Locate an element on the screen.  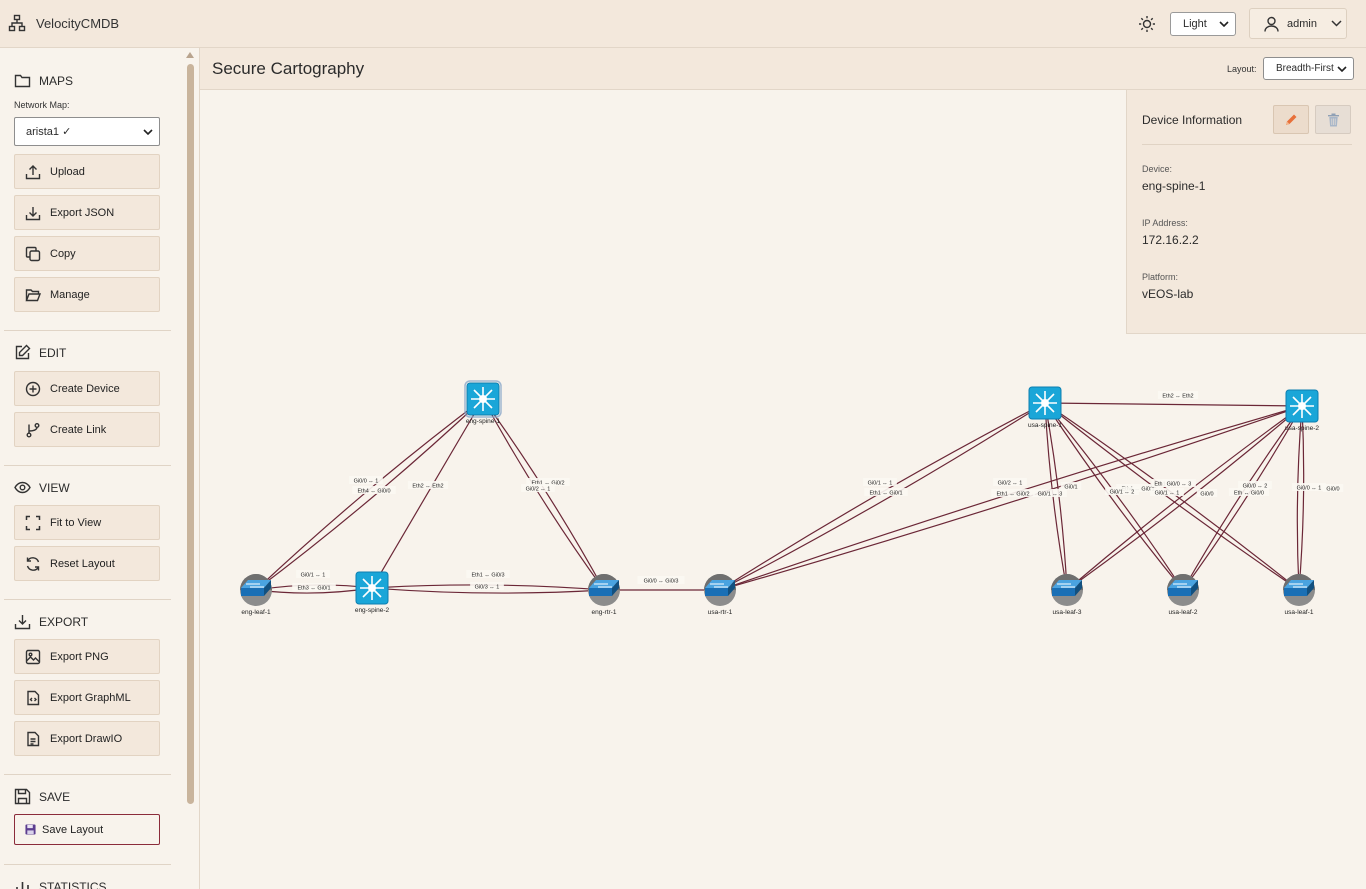
svg-text: Eth ↔ Gi0/0 is located at coordinates (1249, 494).